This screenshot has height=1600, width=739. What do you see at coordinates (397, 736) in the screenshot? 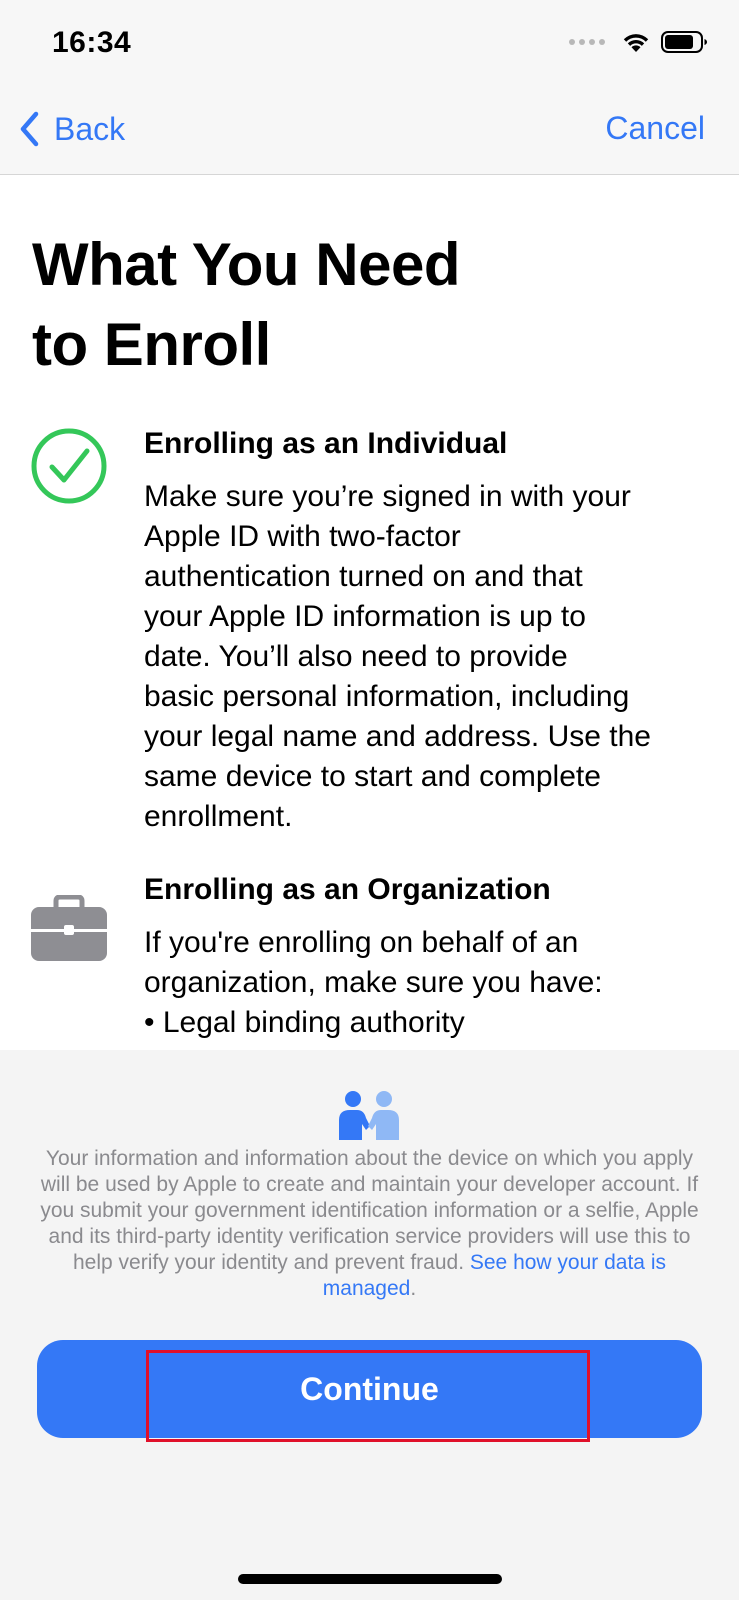
I see `body-line: your legal name and address. Use the` at bounding box center [397, 736].